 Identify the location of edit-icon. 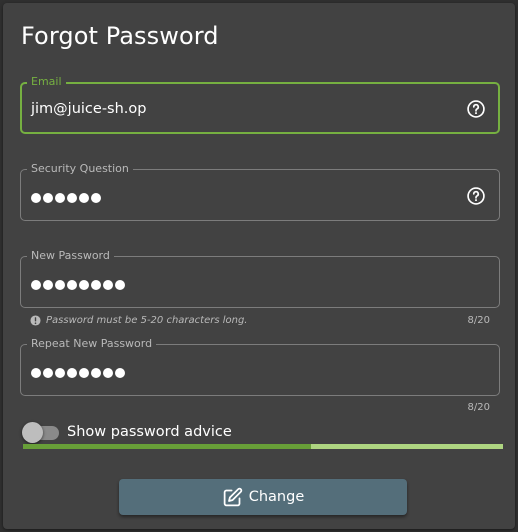
(232, 496).